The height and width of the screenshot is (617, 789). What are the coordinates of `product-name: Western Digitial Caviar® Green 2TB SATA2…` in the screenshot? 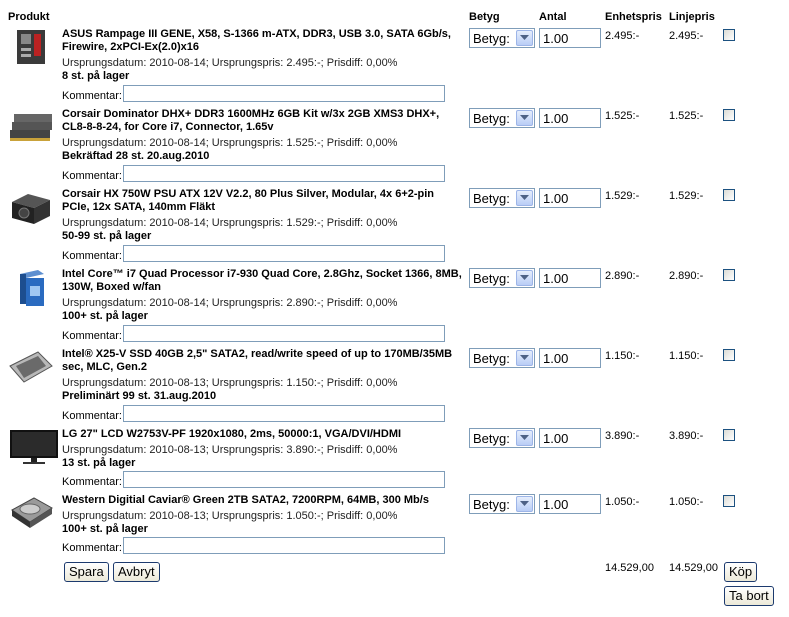 It's located at (262, 500).